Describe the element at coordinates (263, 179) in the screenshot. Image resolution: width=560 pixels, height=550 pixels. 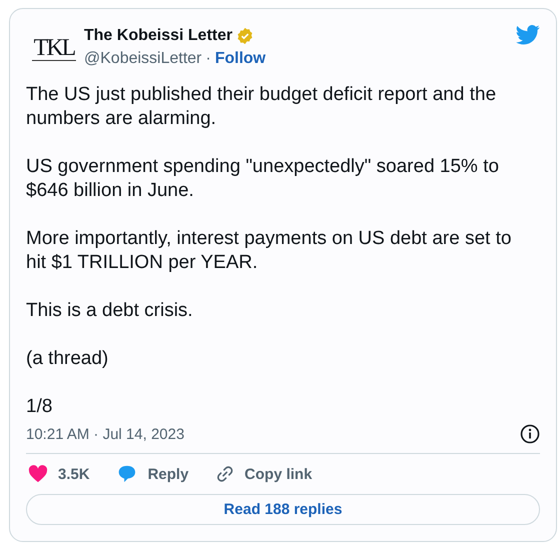
I see `tweet-text: US government spending "unexpectedly" soared 15% to $646 billion in June.` at that location.